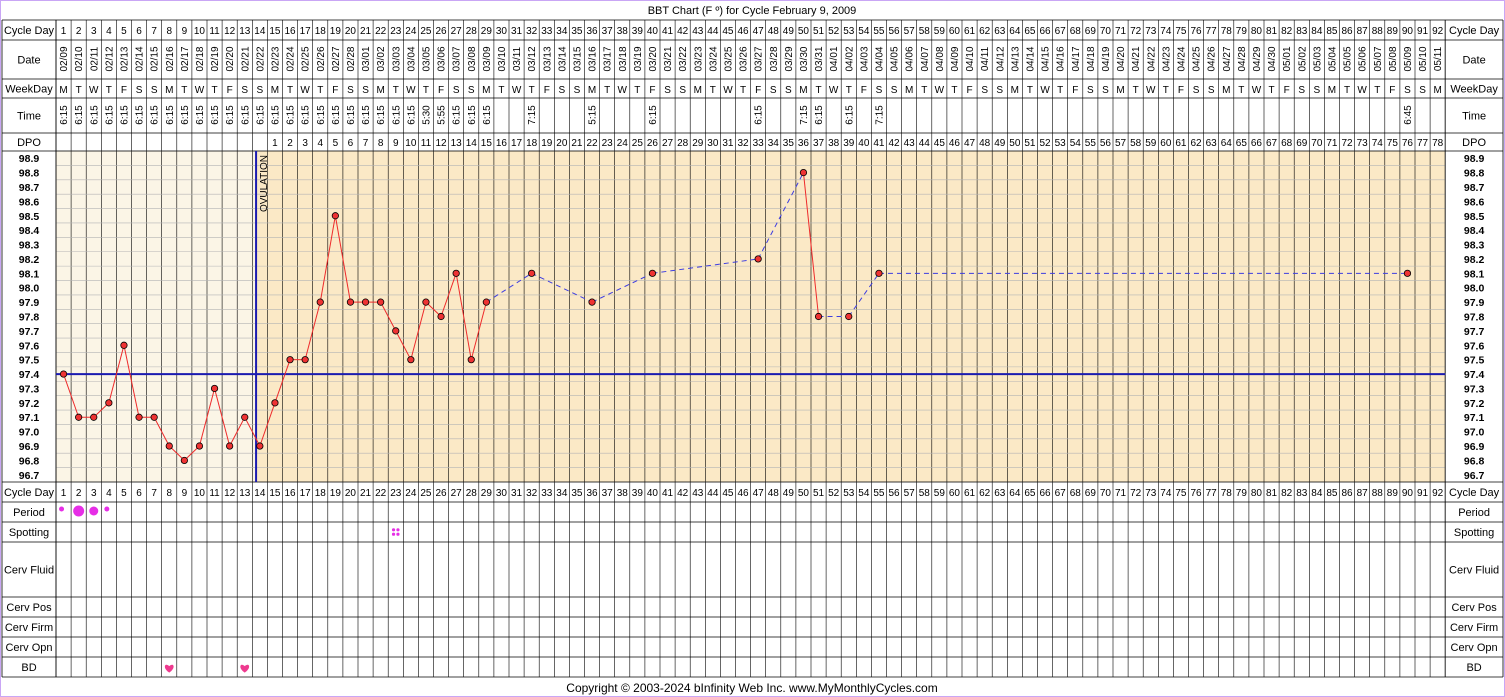 The image size is (1505, 697). I want to click on date-cell: 03/25, so click(728, 58).